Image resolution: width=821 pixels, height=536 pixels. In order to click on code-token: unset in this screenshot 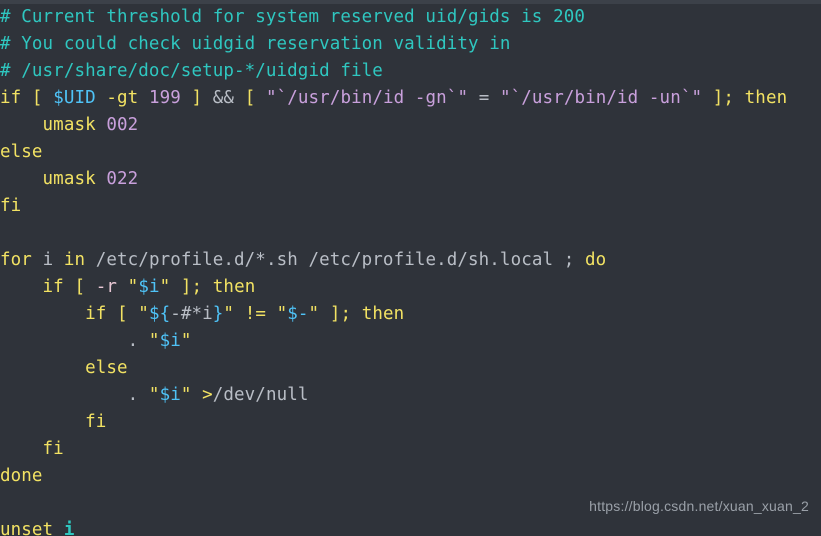, I will do `click(27, 528)`.